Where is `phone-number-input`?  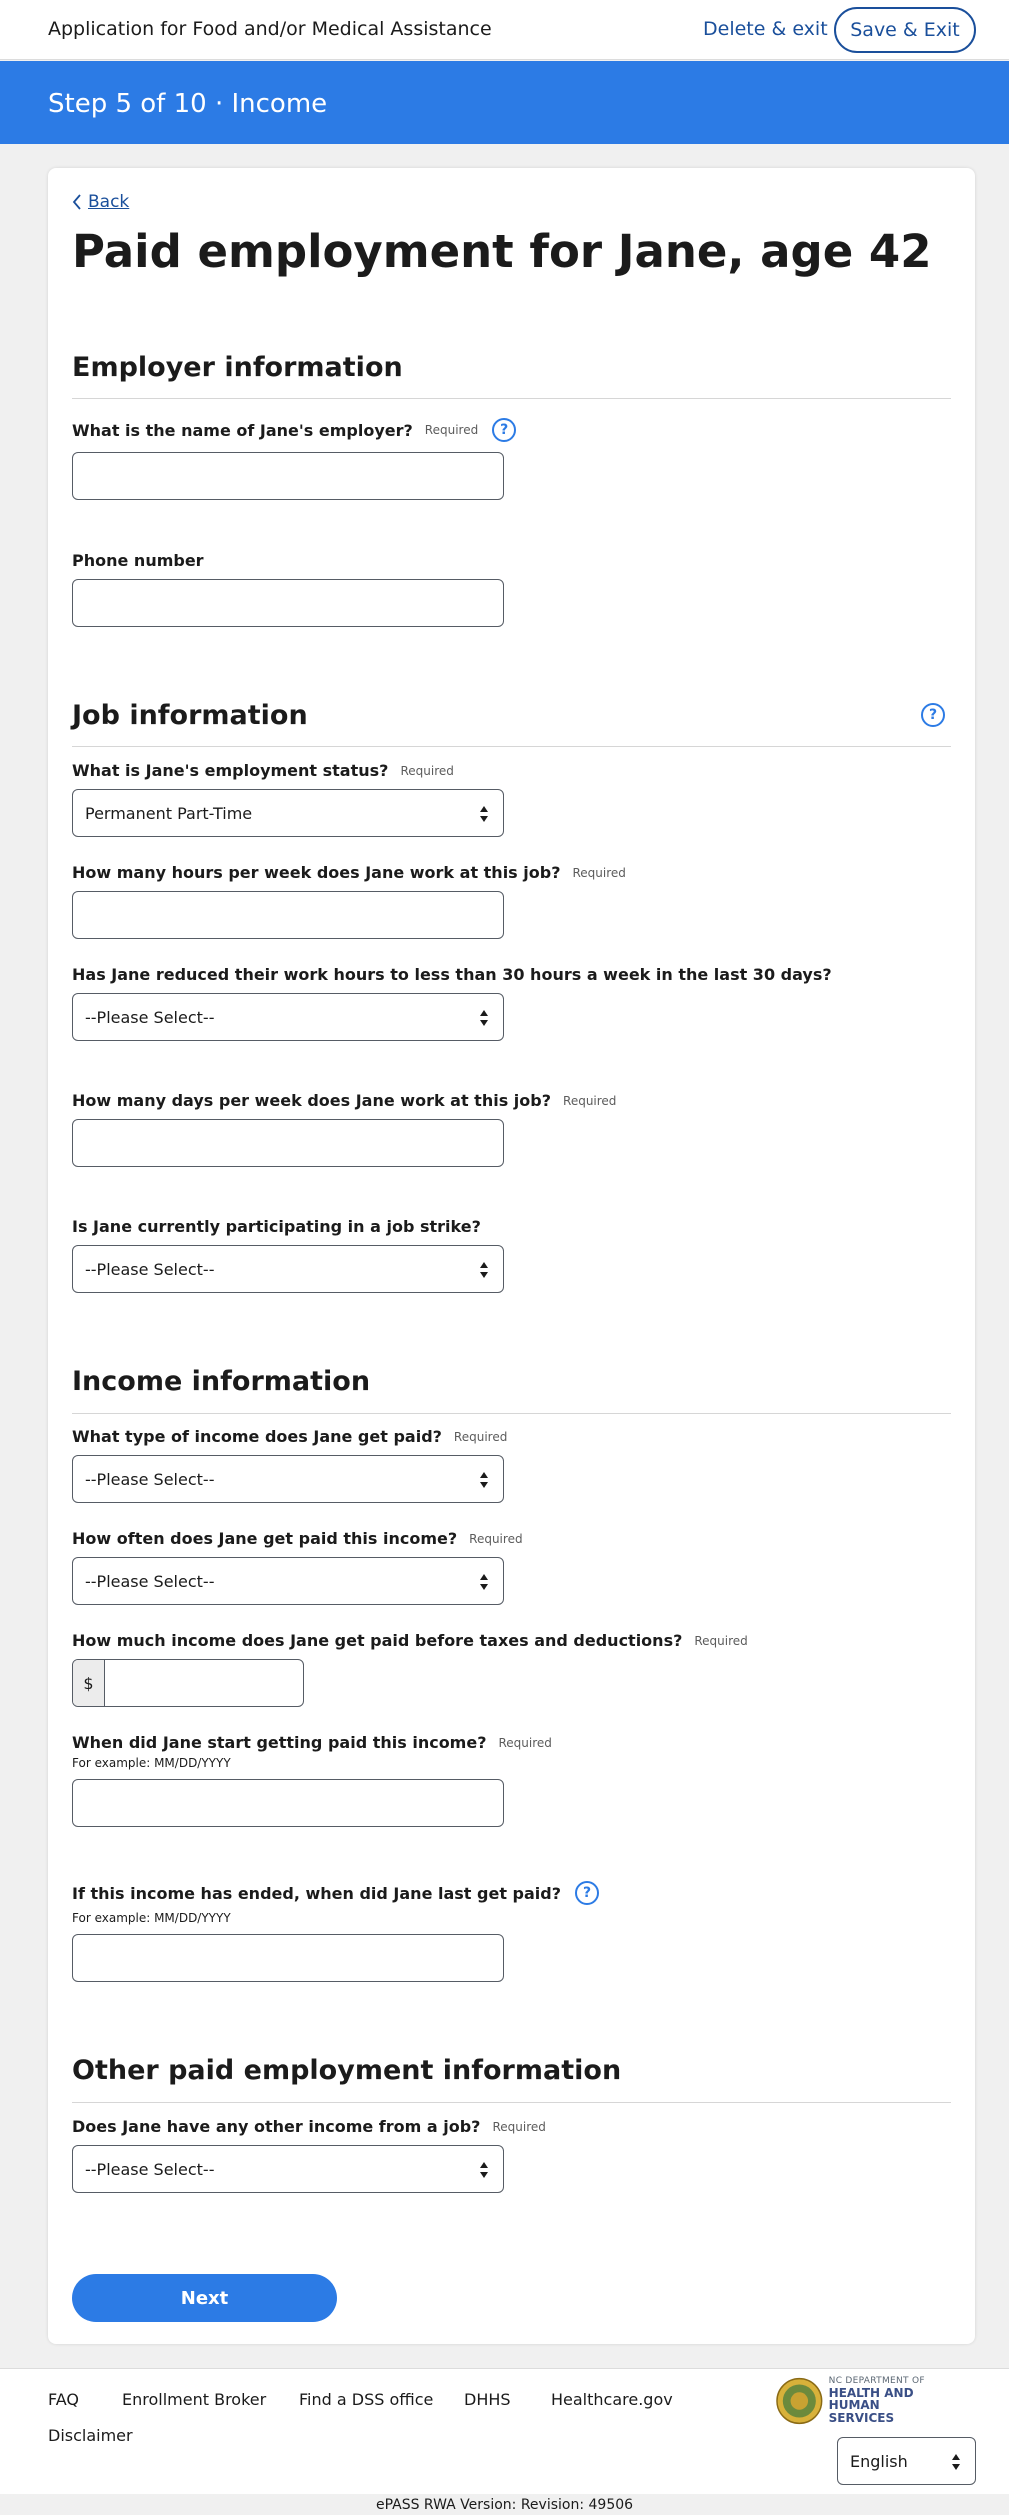 phone-number-input is located at coordinates (288, 603).